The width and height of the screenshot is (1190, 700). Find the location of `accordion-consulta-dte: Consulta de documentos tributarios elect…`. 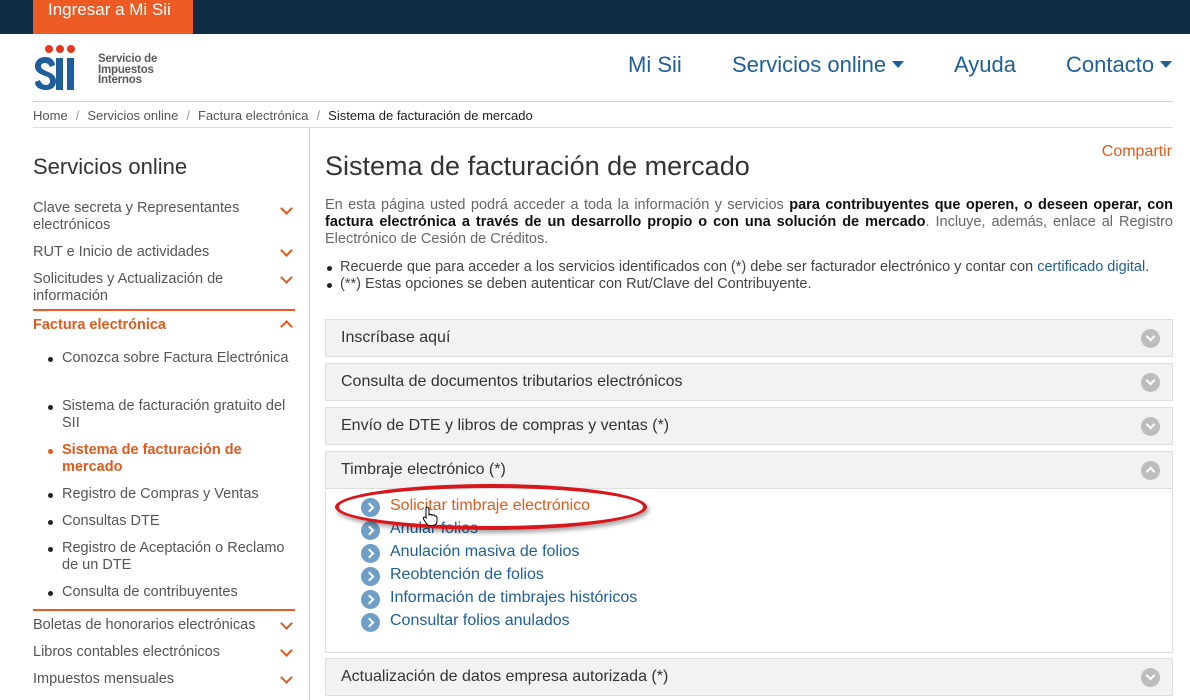

accordion-consulta-dte: Consulta de documentos tributarios elect… is located at coordinates (749, 382).